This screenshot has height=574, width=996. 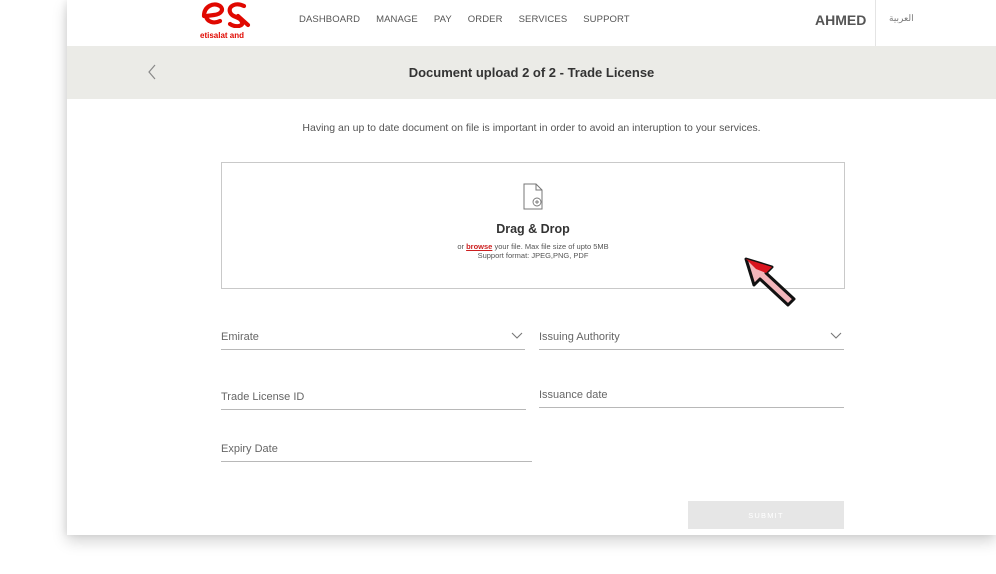 I want to click on nav-dashboard: DASHBOARD, so click(x=329, y=19).